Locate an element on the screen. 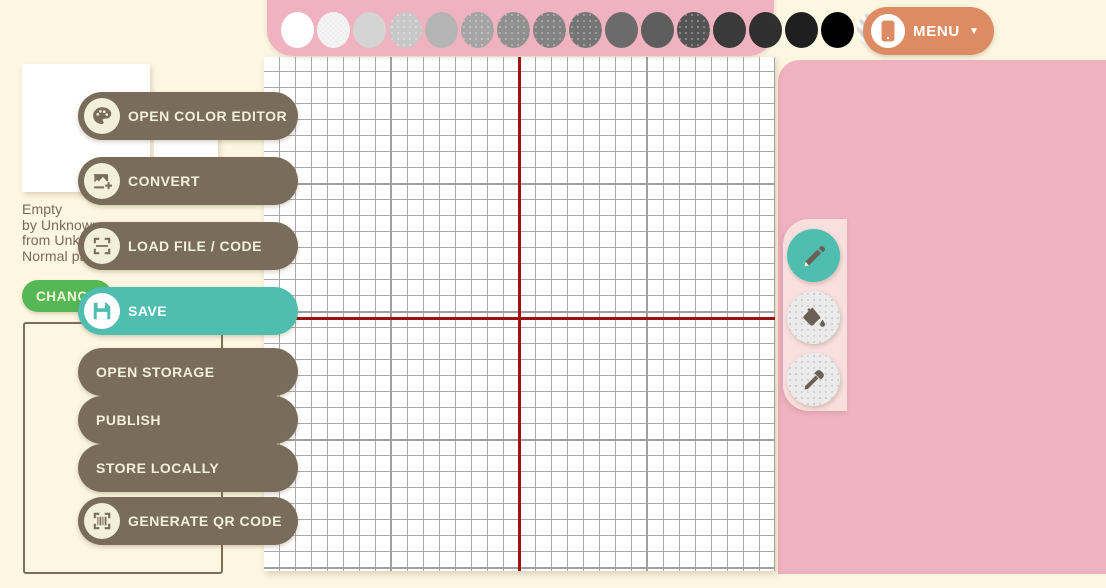  scan-frame-icon is located at coordinates (102, 246).